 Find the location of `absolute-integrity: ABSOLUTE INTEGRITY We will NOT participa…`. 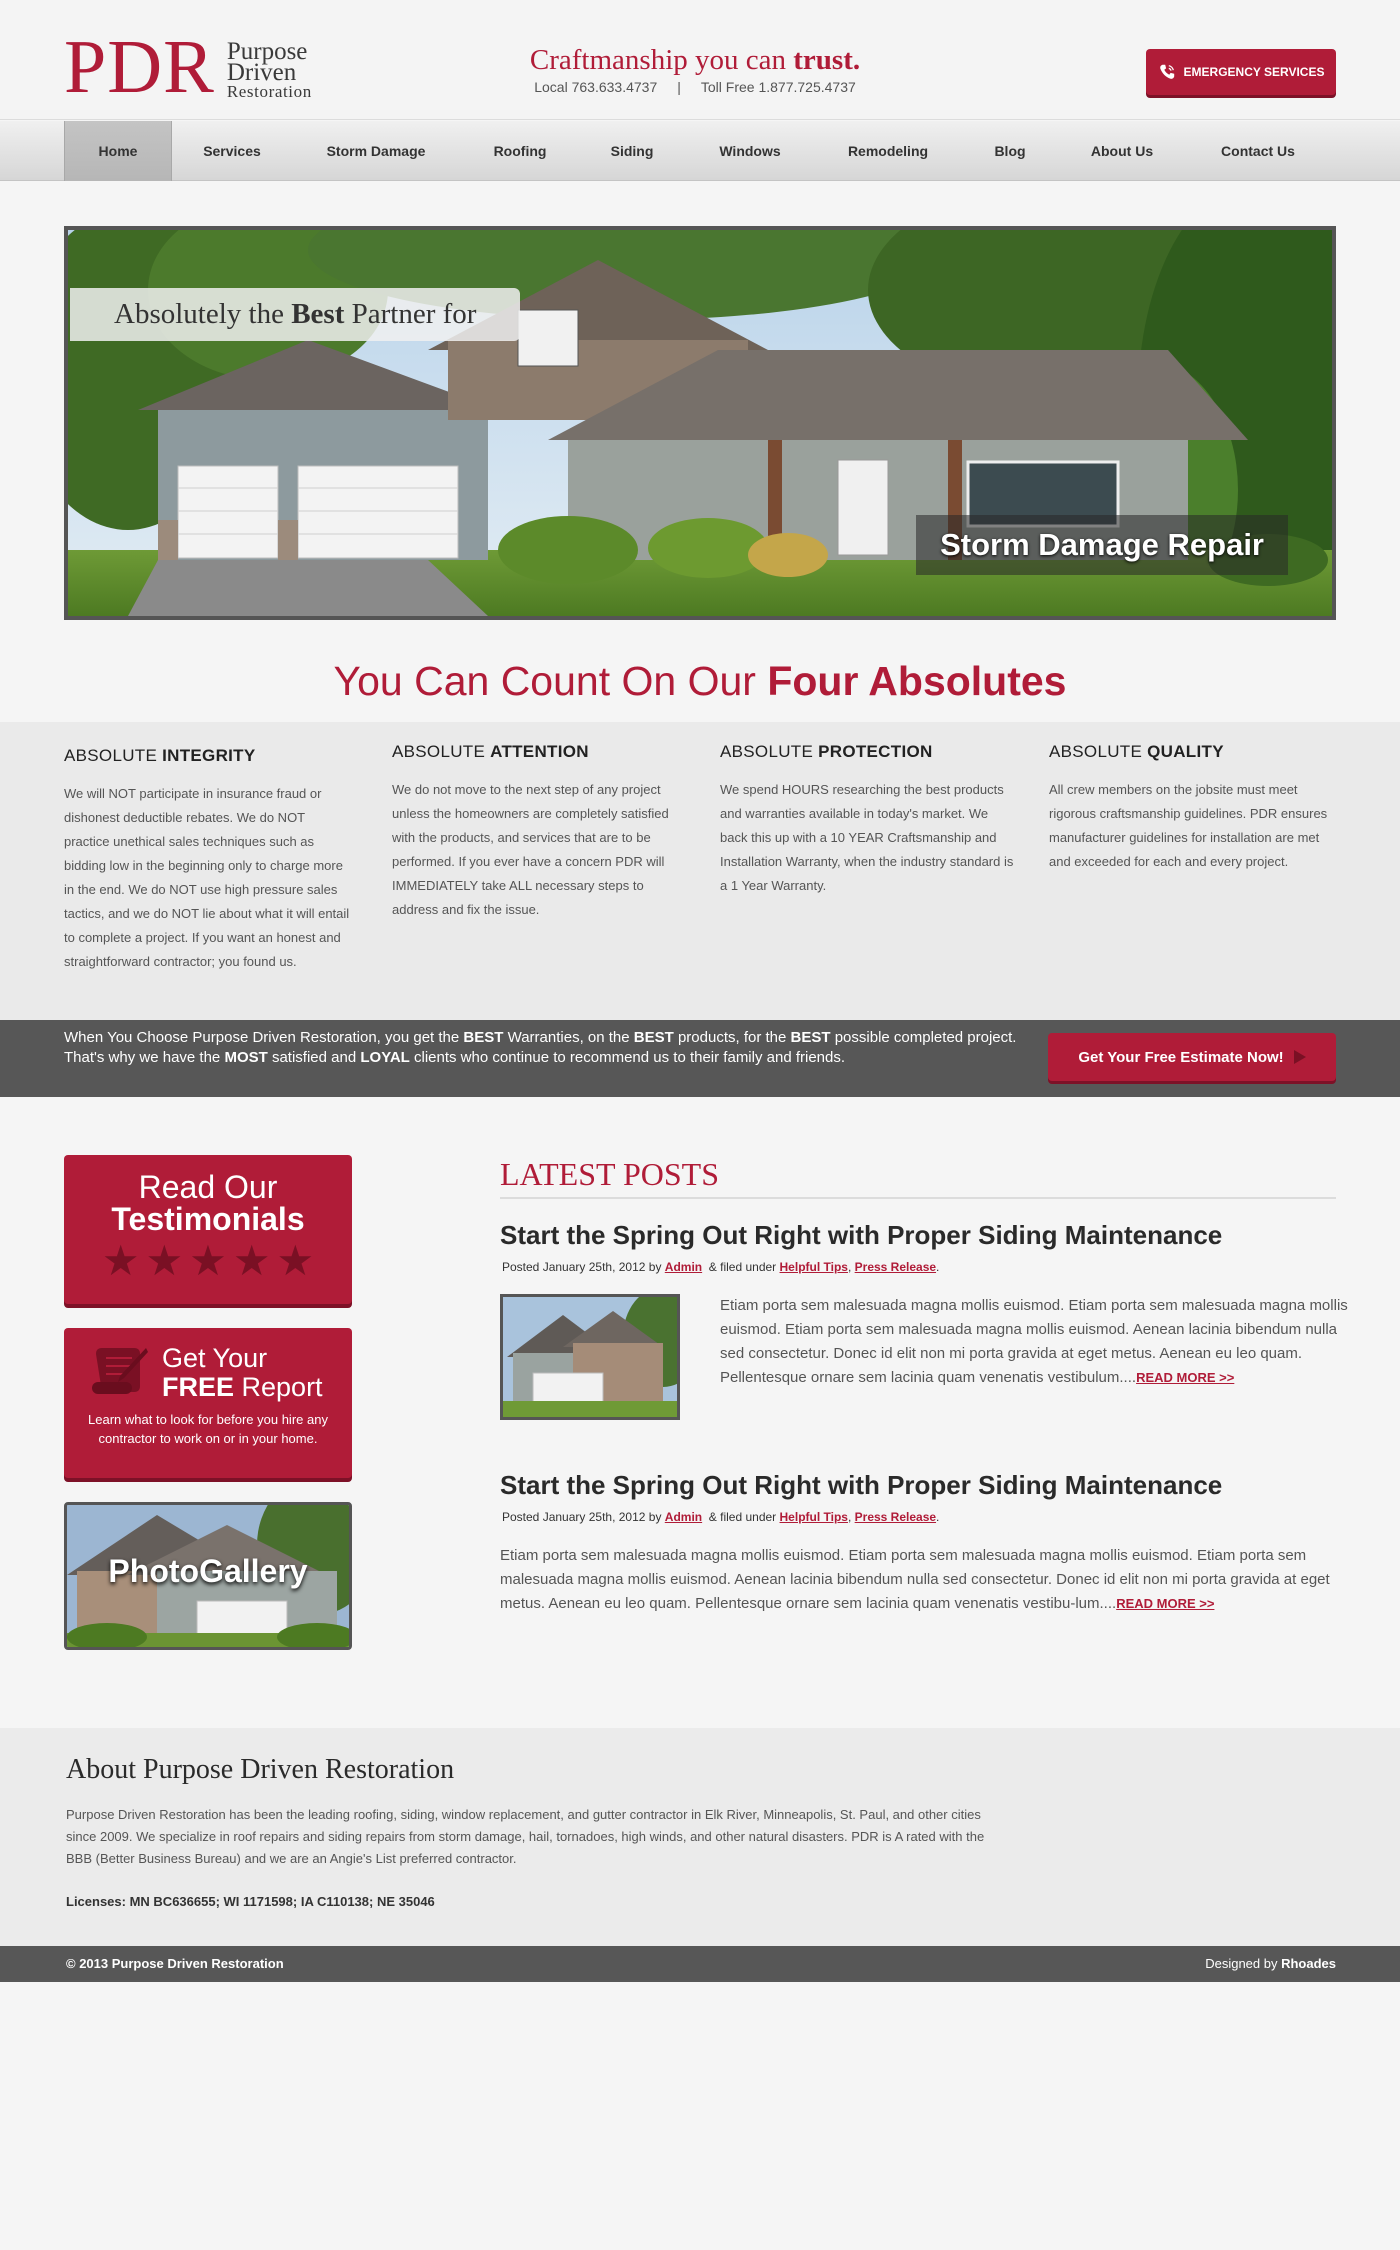

absolute-integrity: ABSOLUTE INTEGRITY We will NOT participa… is located at coordinates (208, 860).